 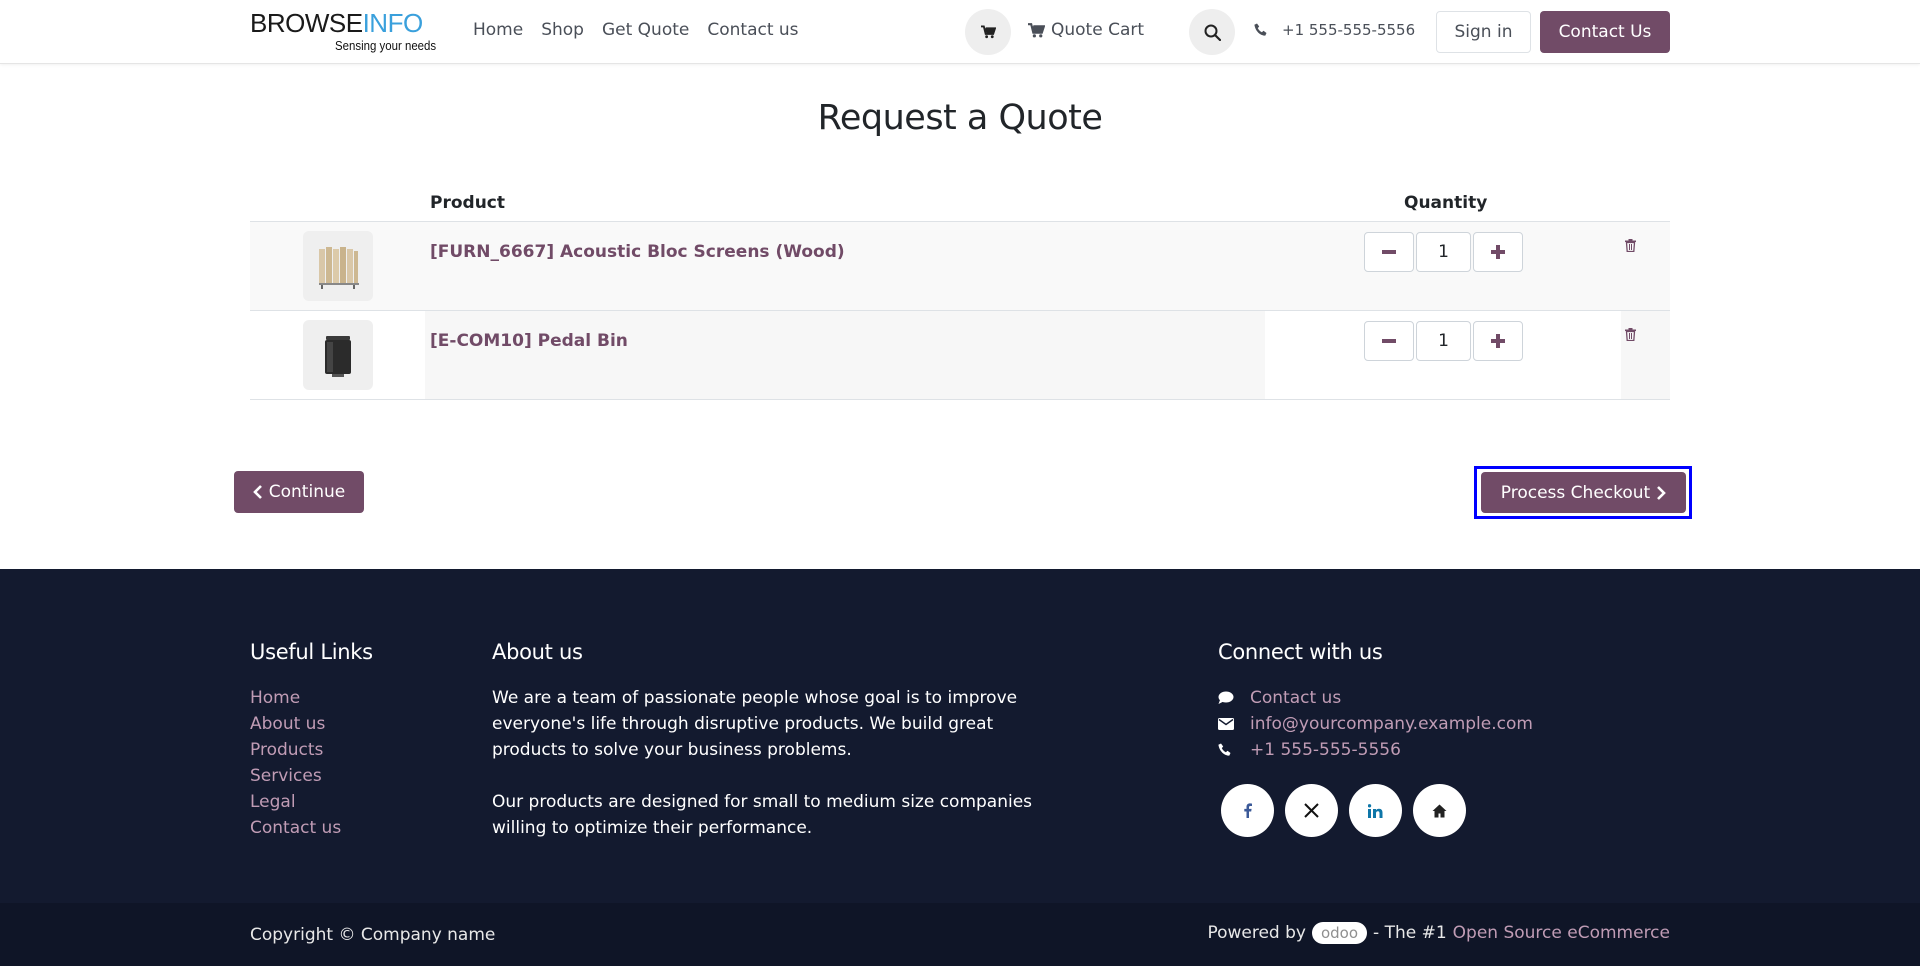 What do you see at coordinates (1483, 32) in the screenshot?
I see `sign-in-button: Sign in` at bounding box center [1483, 32].